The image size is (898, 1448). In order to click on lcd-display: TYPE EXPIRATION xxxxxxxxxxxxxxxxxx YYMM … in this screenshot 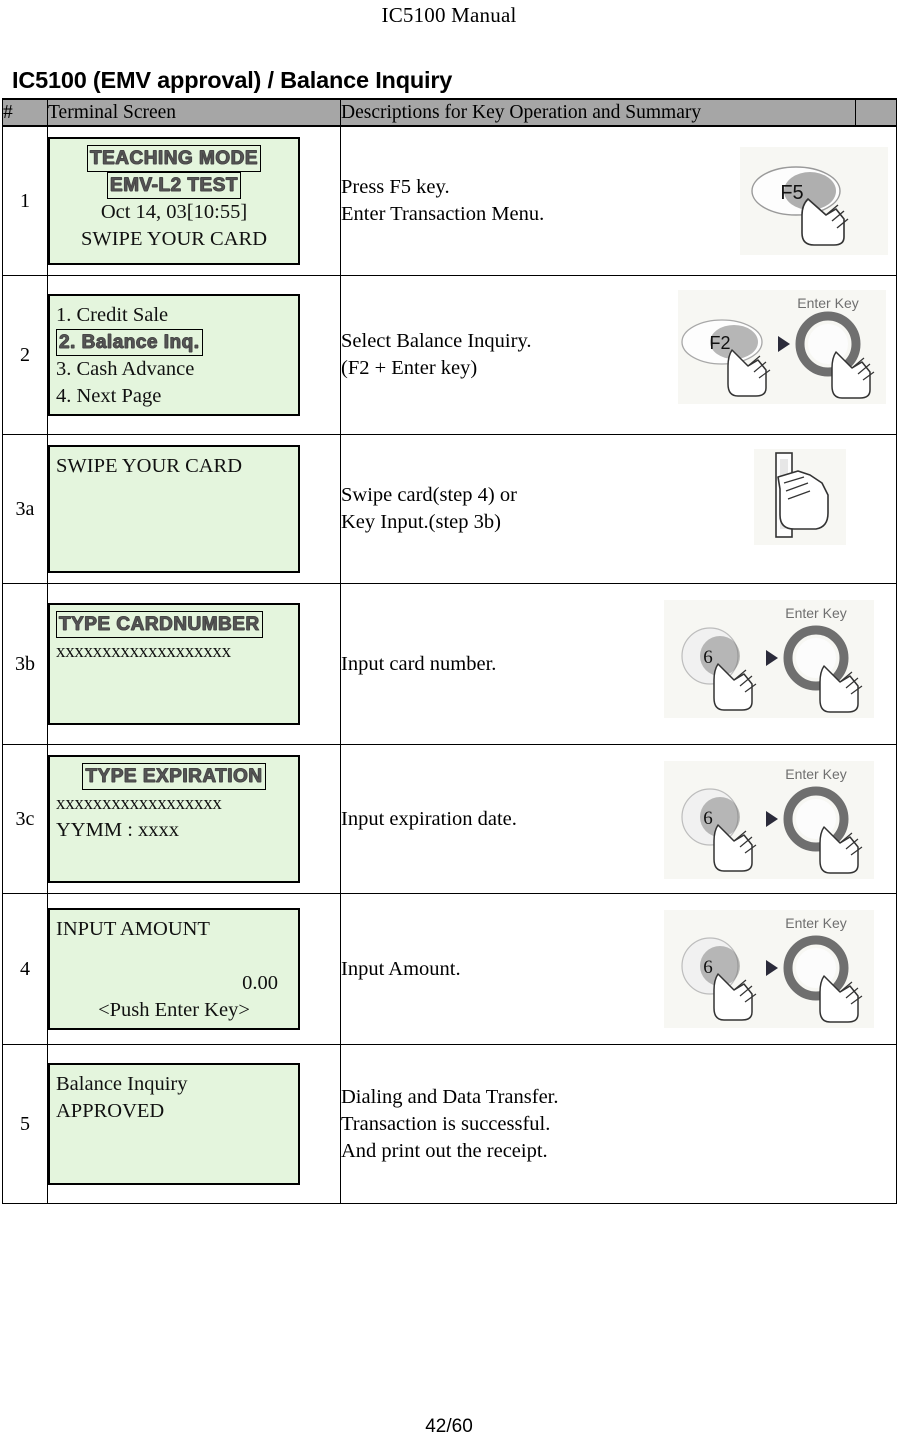, I will do `click(174, 819)`.